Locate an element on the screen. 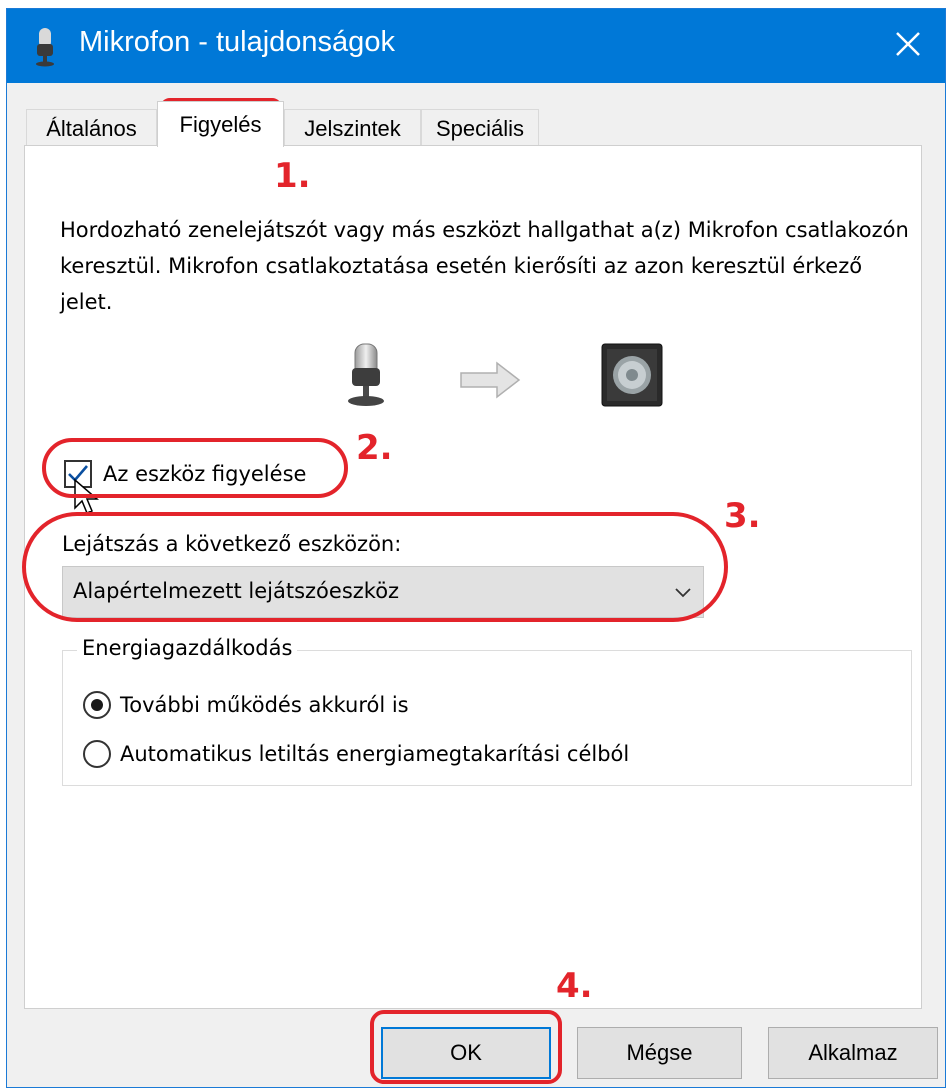 The width and height of the screenshot is (949, 1090). close-icon is located at coordinates (908, 46).